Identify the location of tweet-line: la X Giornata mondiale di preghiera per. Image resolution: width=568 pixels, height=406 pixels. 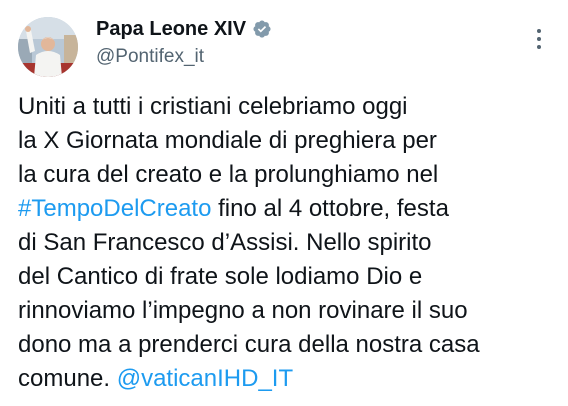
(288, 141).